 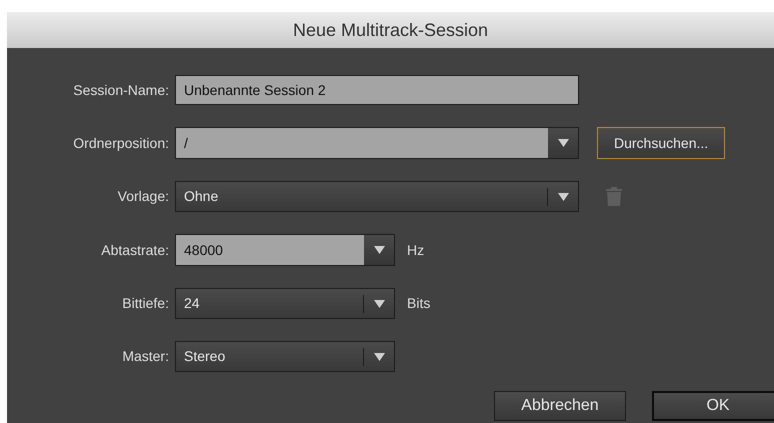 What do you see at coordinates (145, 303) in the screenshot?
I see `field-label: Bittiefe:` at bounding box center [145, 303].